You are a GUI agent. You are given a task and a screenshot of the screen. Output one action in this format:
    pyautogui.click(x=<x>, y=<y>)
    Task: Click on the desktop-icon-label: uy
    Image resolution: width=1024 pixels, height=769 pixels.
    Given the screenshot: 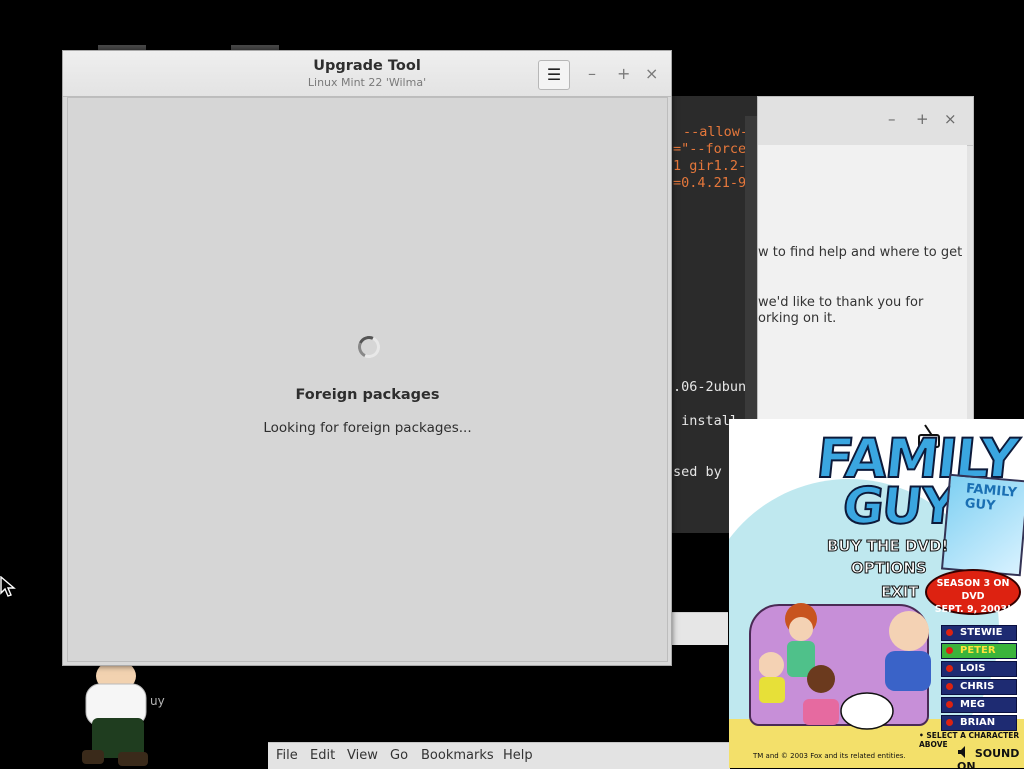 What is the action you would take?
    pyautogui.click(x=157, y=701)
    